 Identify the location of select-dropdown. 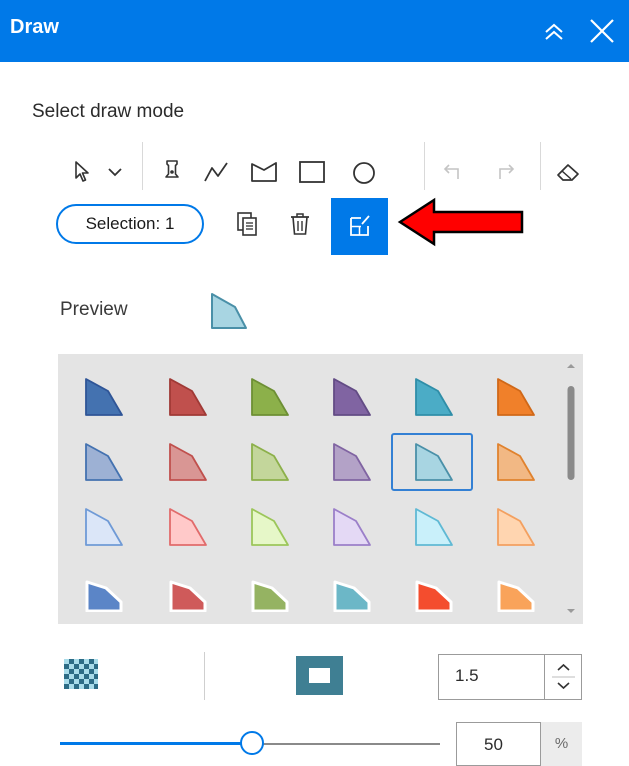
(115, 172).